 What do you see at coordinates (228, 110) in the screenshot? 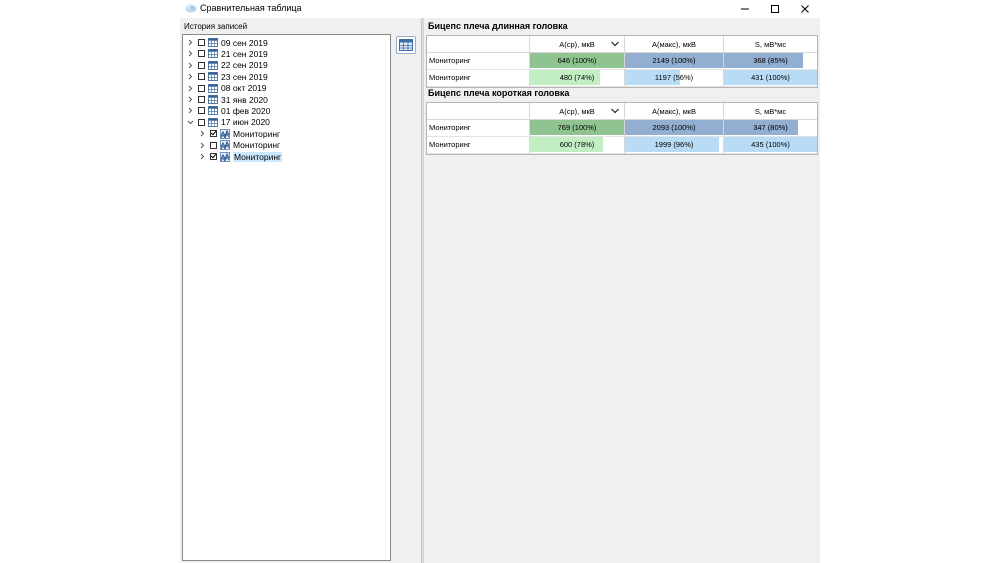
I see `tree-date-item: 01 фев 2020` at bounding box center [228, 110].